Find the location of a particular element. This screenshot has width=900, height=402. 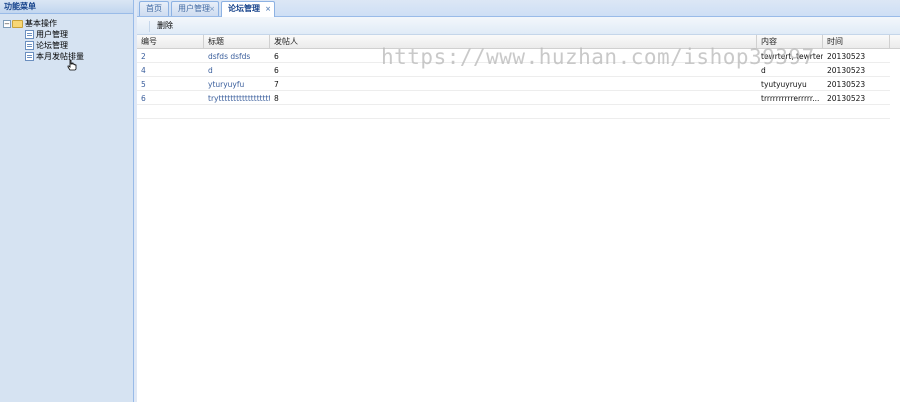

tab-forum-management: 论坛管理 × is located at coordinates (248, 9).